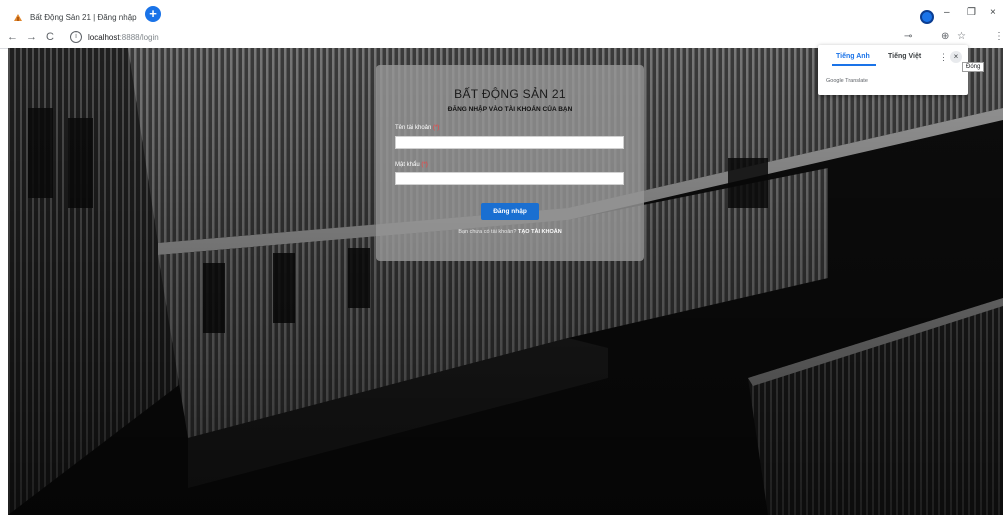  Describe the element at coordinates (153, 14) in the screenshot. I see `new-tab-button: +` at that location.